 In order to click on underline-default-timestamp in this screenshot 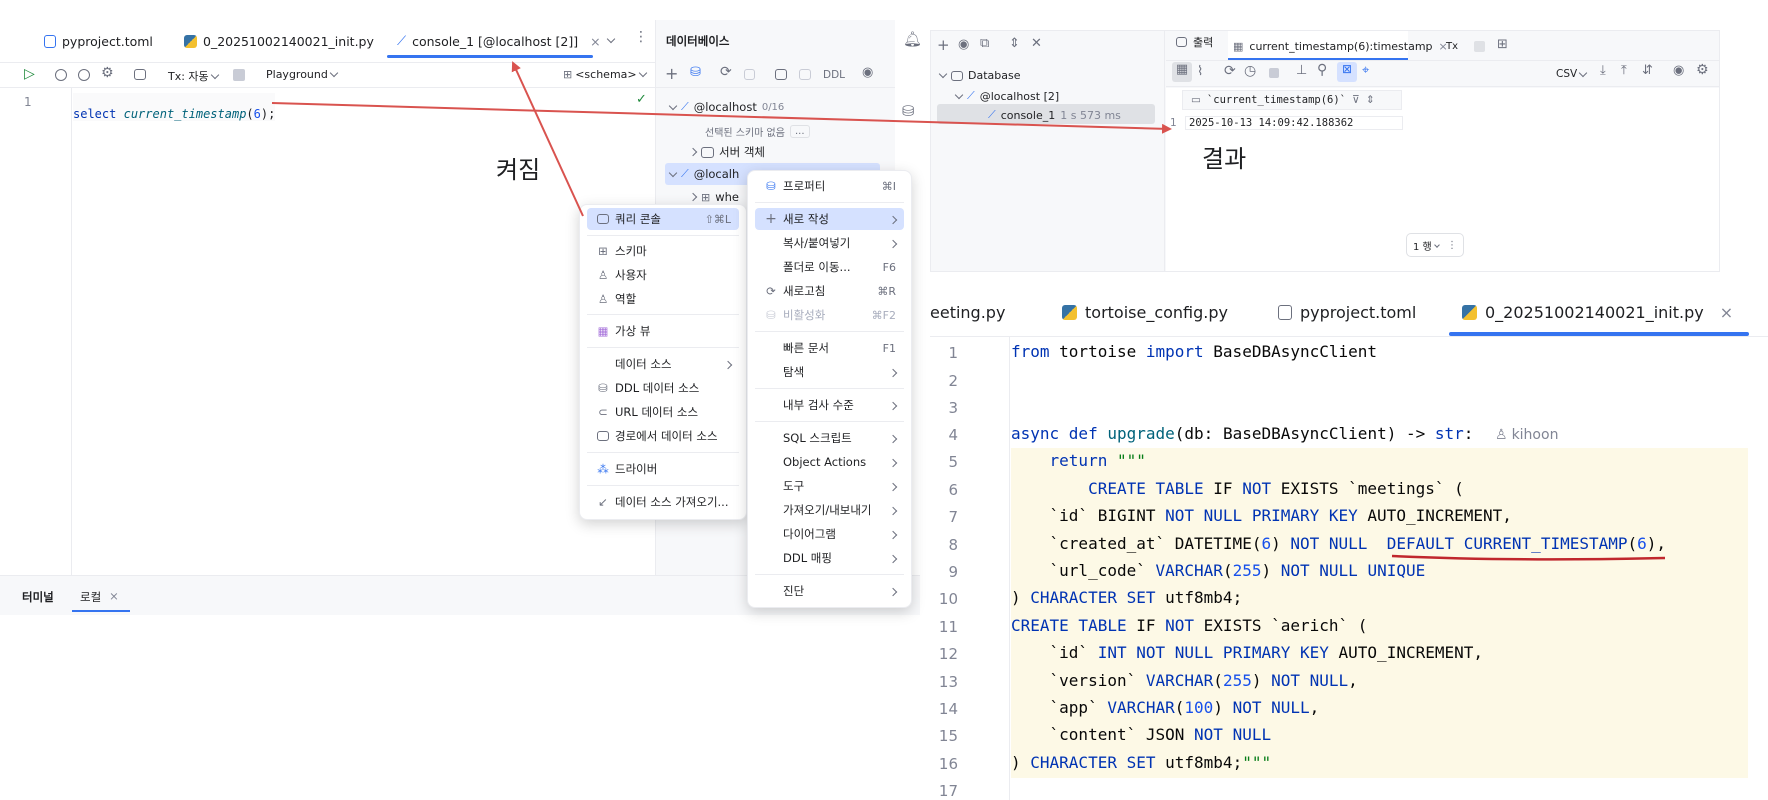, I will do `click(1528, 557)`.